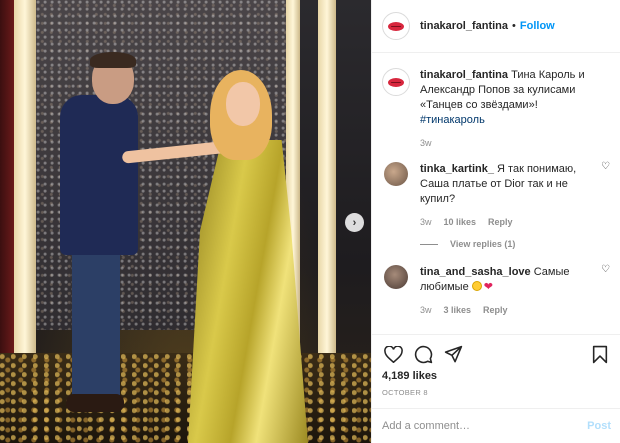 The height and width of the screenshot is (443, 620). I want to click on photo-man-hair, so click(113, 60).